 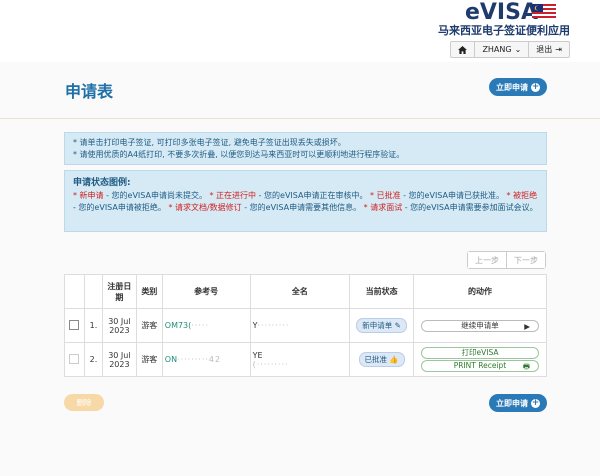 I want to click on delete-label: 删除, so click(x=84, y=402).